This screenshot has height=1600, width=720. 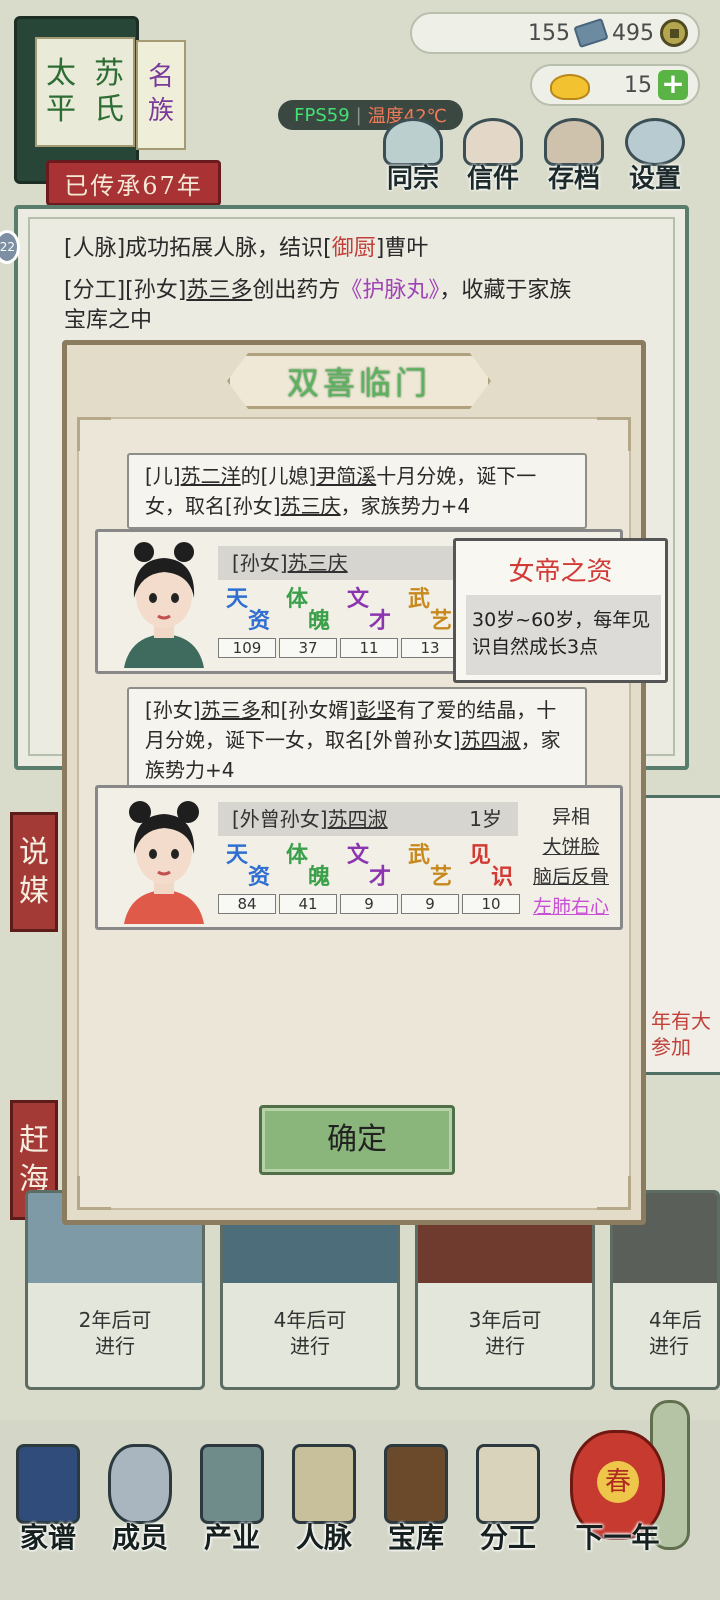 I want to click on log-item-name: 《护脉丸》, so click(x=389, y=290).